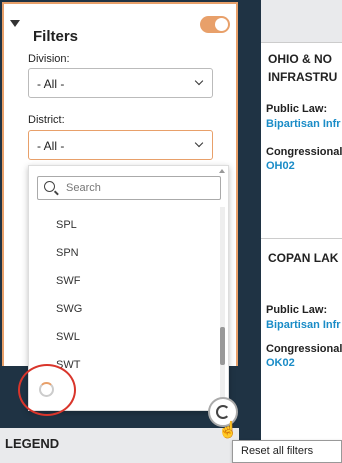 This screenshot has width=342, height=463. Describe the element at coordinates (303, 77) in the screenshot. I see `card-title: INFRASTRU` at that location.